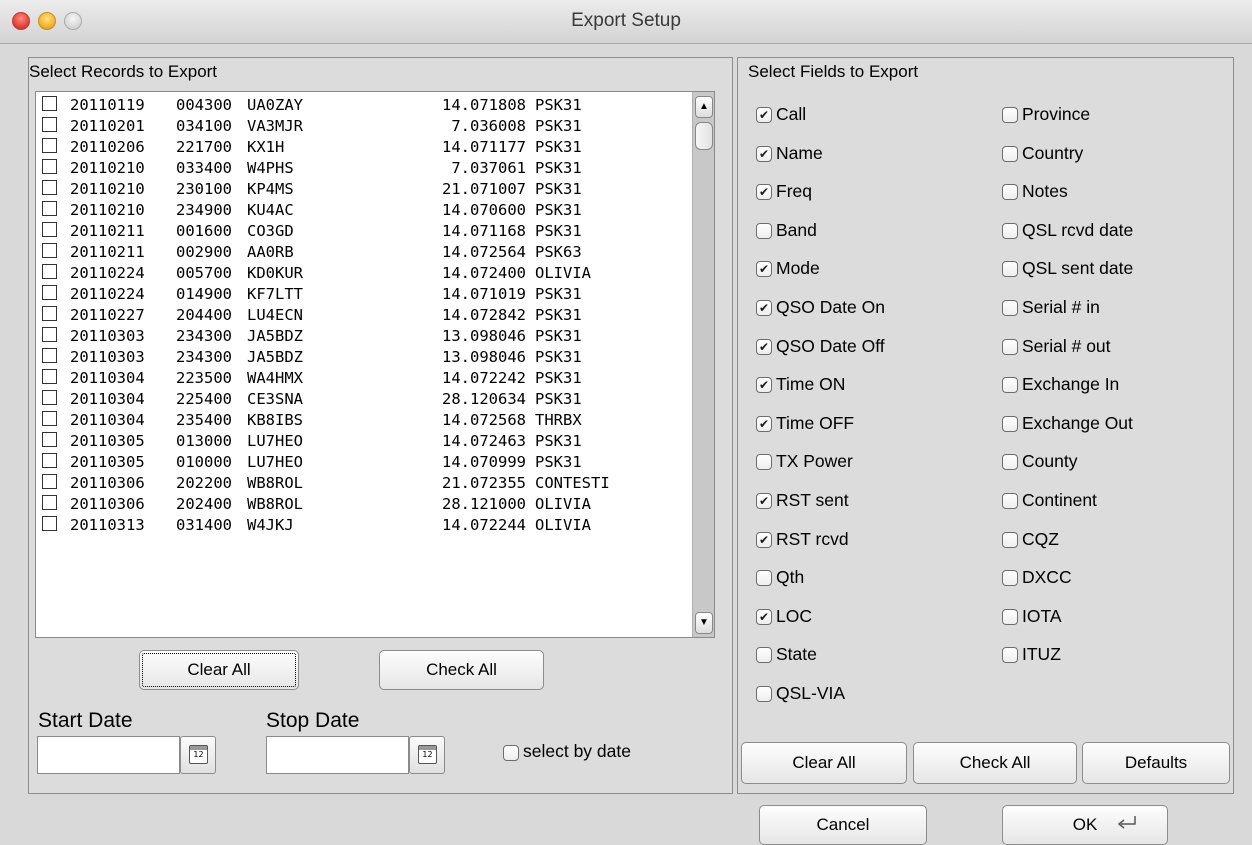 The height and width of the screenshot is (845, 1252). What do you see at coordinates (1056, 114) in the screenshot?
I see `field-label: Province` at bounding box center [1056, 114].